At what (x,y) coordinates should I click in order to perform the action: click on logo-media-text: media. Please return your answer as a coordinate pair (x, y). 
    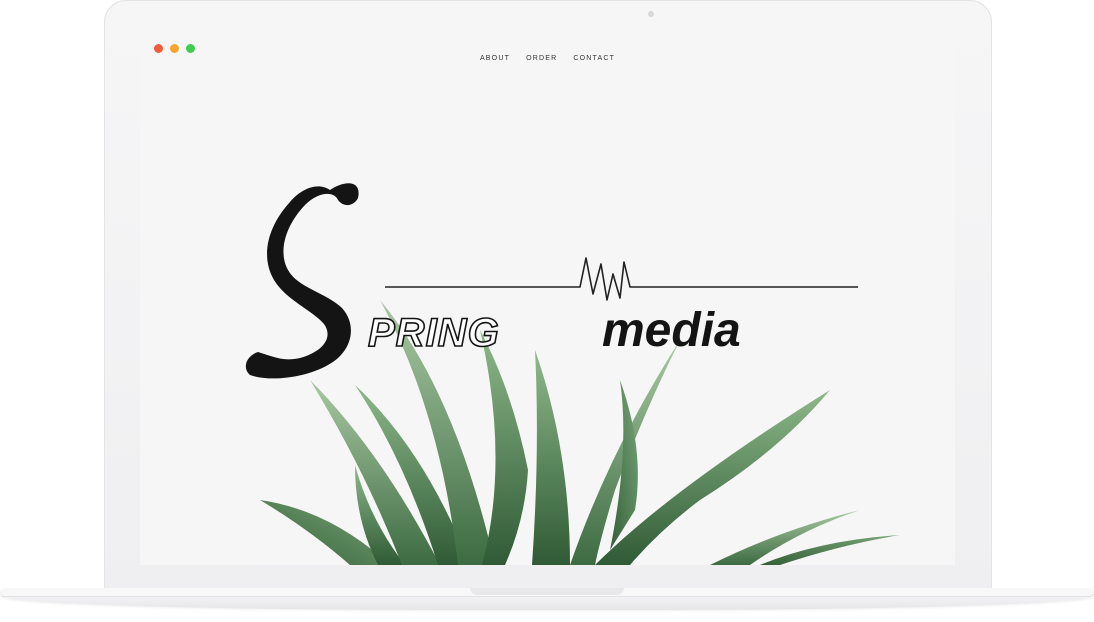
    Looking at the image, I should click on (671, 330).